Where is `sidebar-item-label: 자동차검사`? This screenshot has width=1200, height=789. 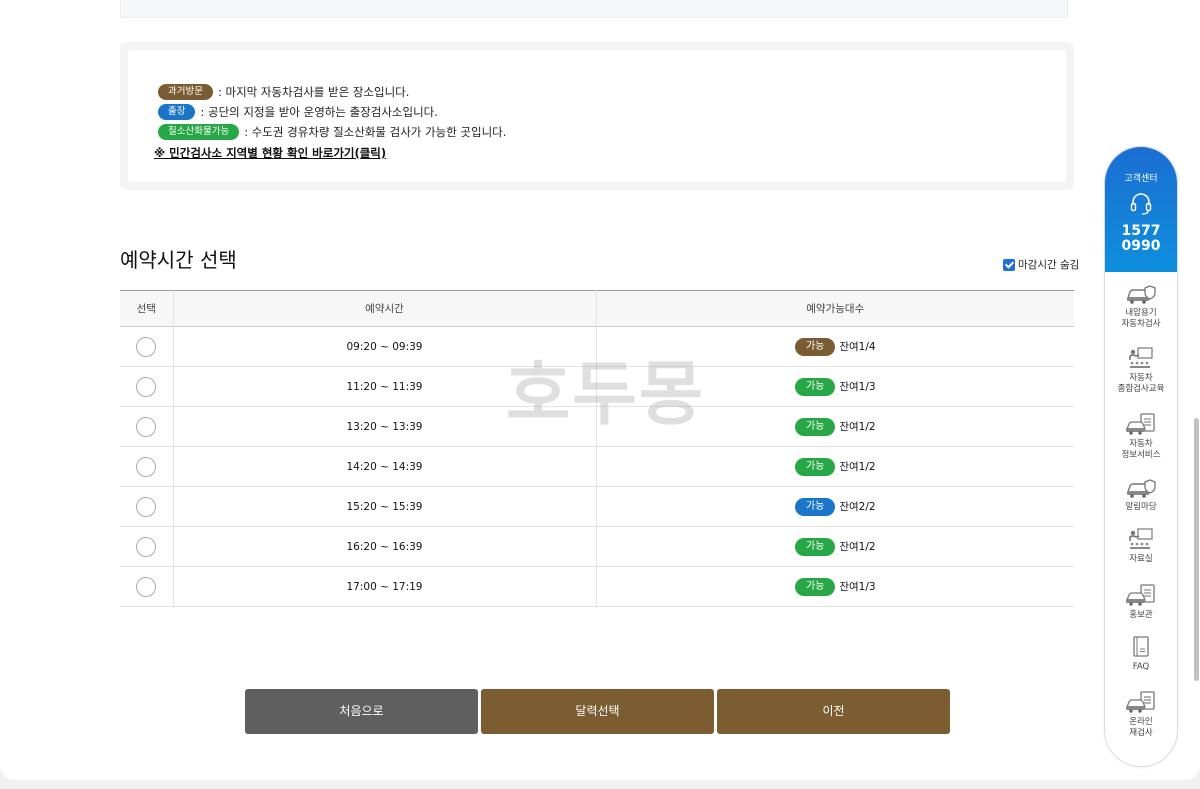
sidebar-item-label: 자동차검사 is located at coordinates (1141, 324).